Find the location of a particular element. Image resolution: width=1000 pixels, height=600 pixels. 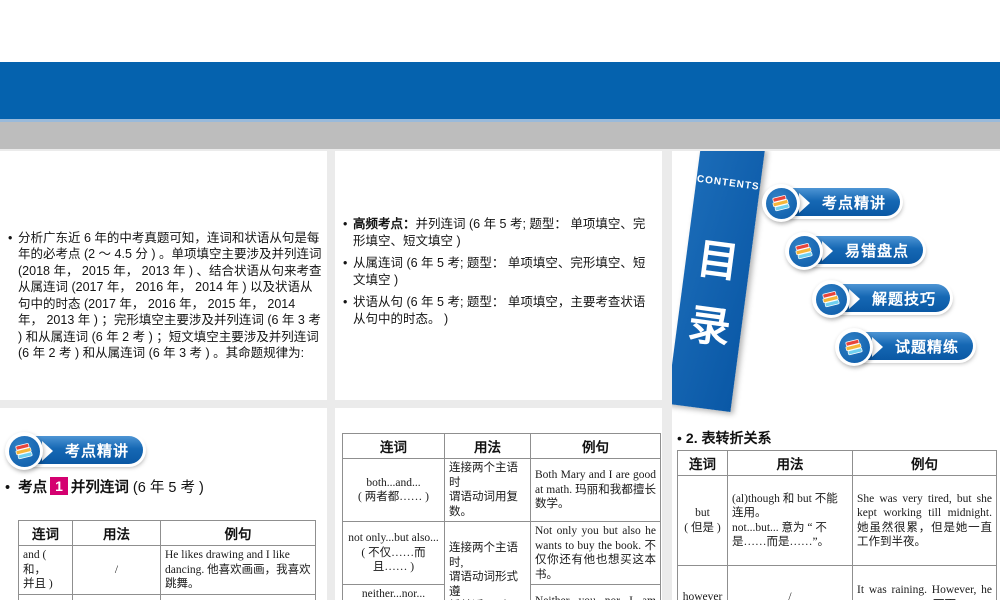

bullet-text: 状语从句 (6 年 5 考; 题型： 单项填空，主要考查状语从句中的时态。 ) is located at coordinates (499, 310).